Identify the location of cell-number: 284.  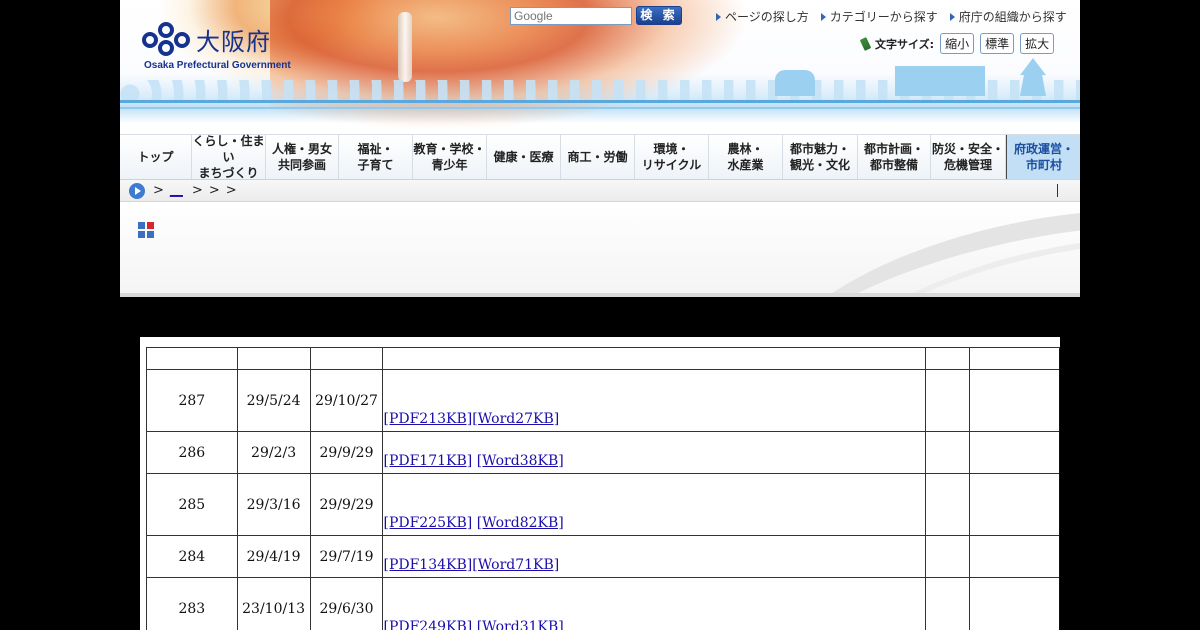
(192, 556).